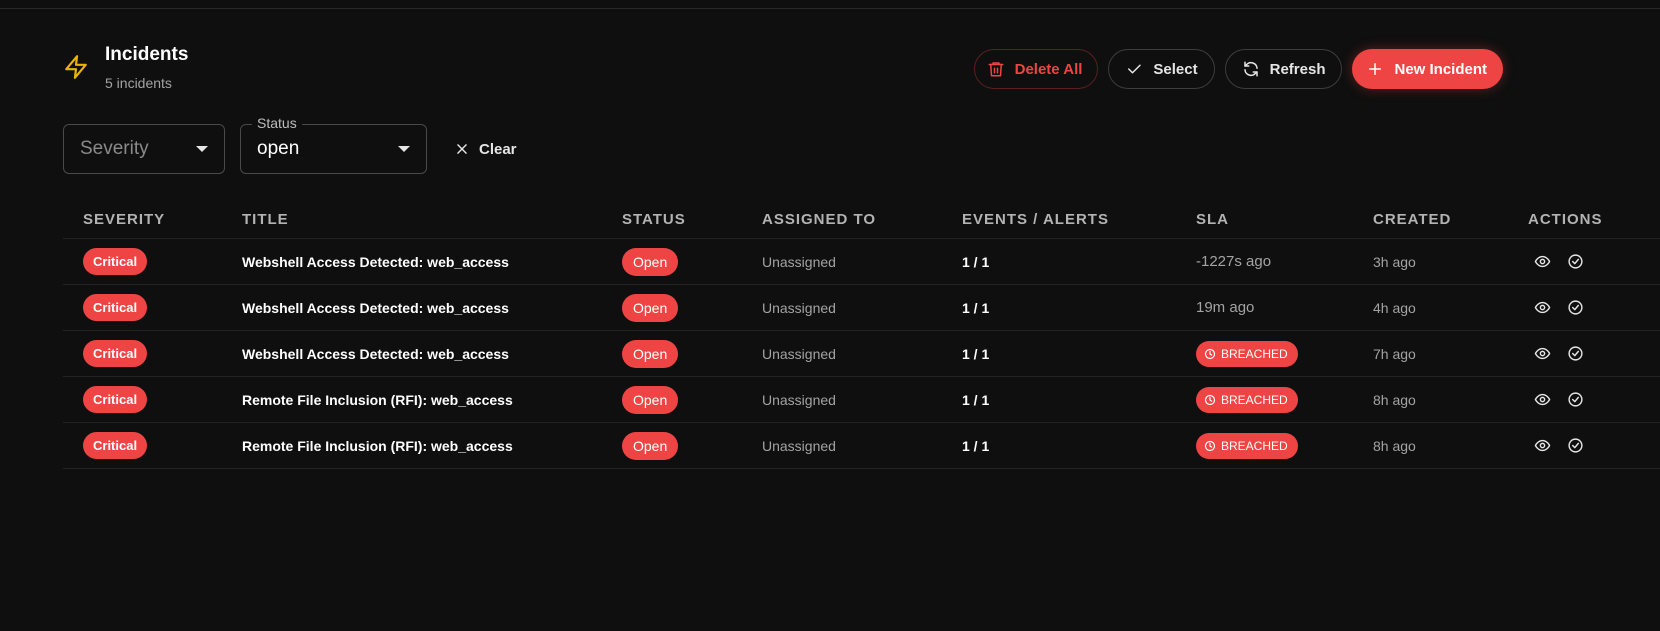 The width and height of the screenshot is (1660, 631). Describe the element at coordinates (830, 8) in the screenshot. I see `top-divider` at that location.